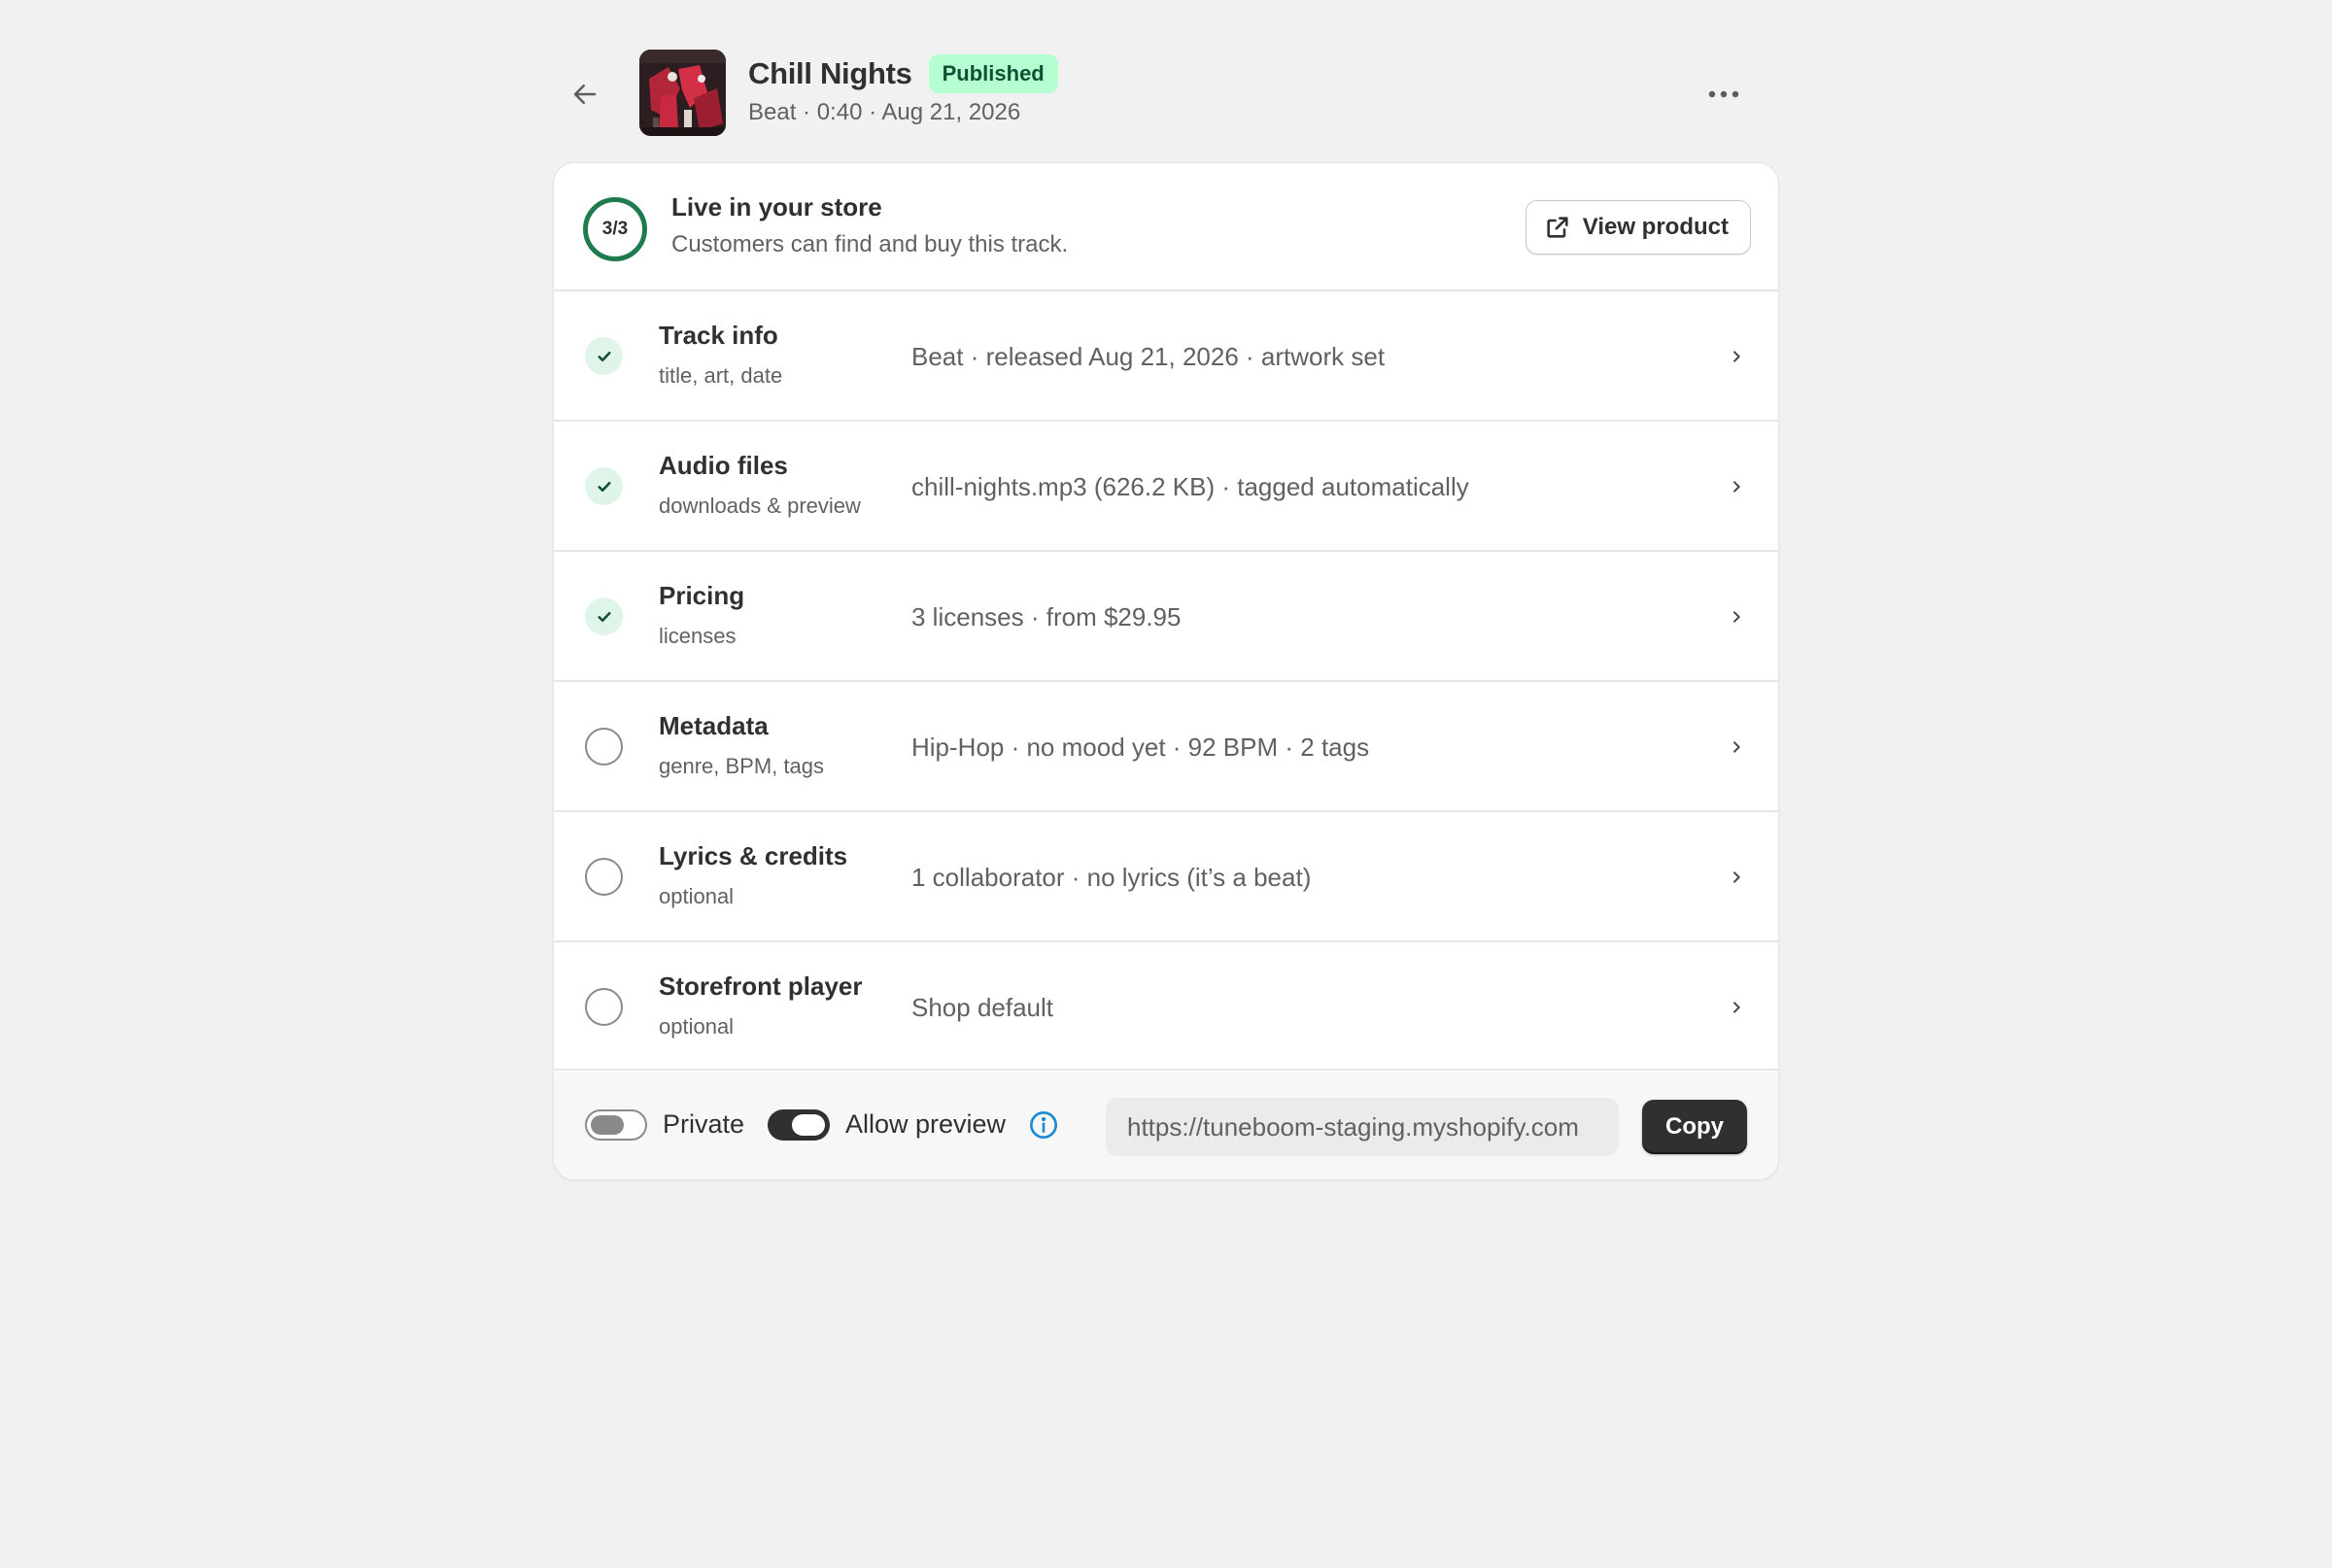  Describe the element at coordinates (993, 73) in the screenshot. I see `status-badge: Published` at that location.